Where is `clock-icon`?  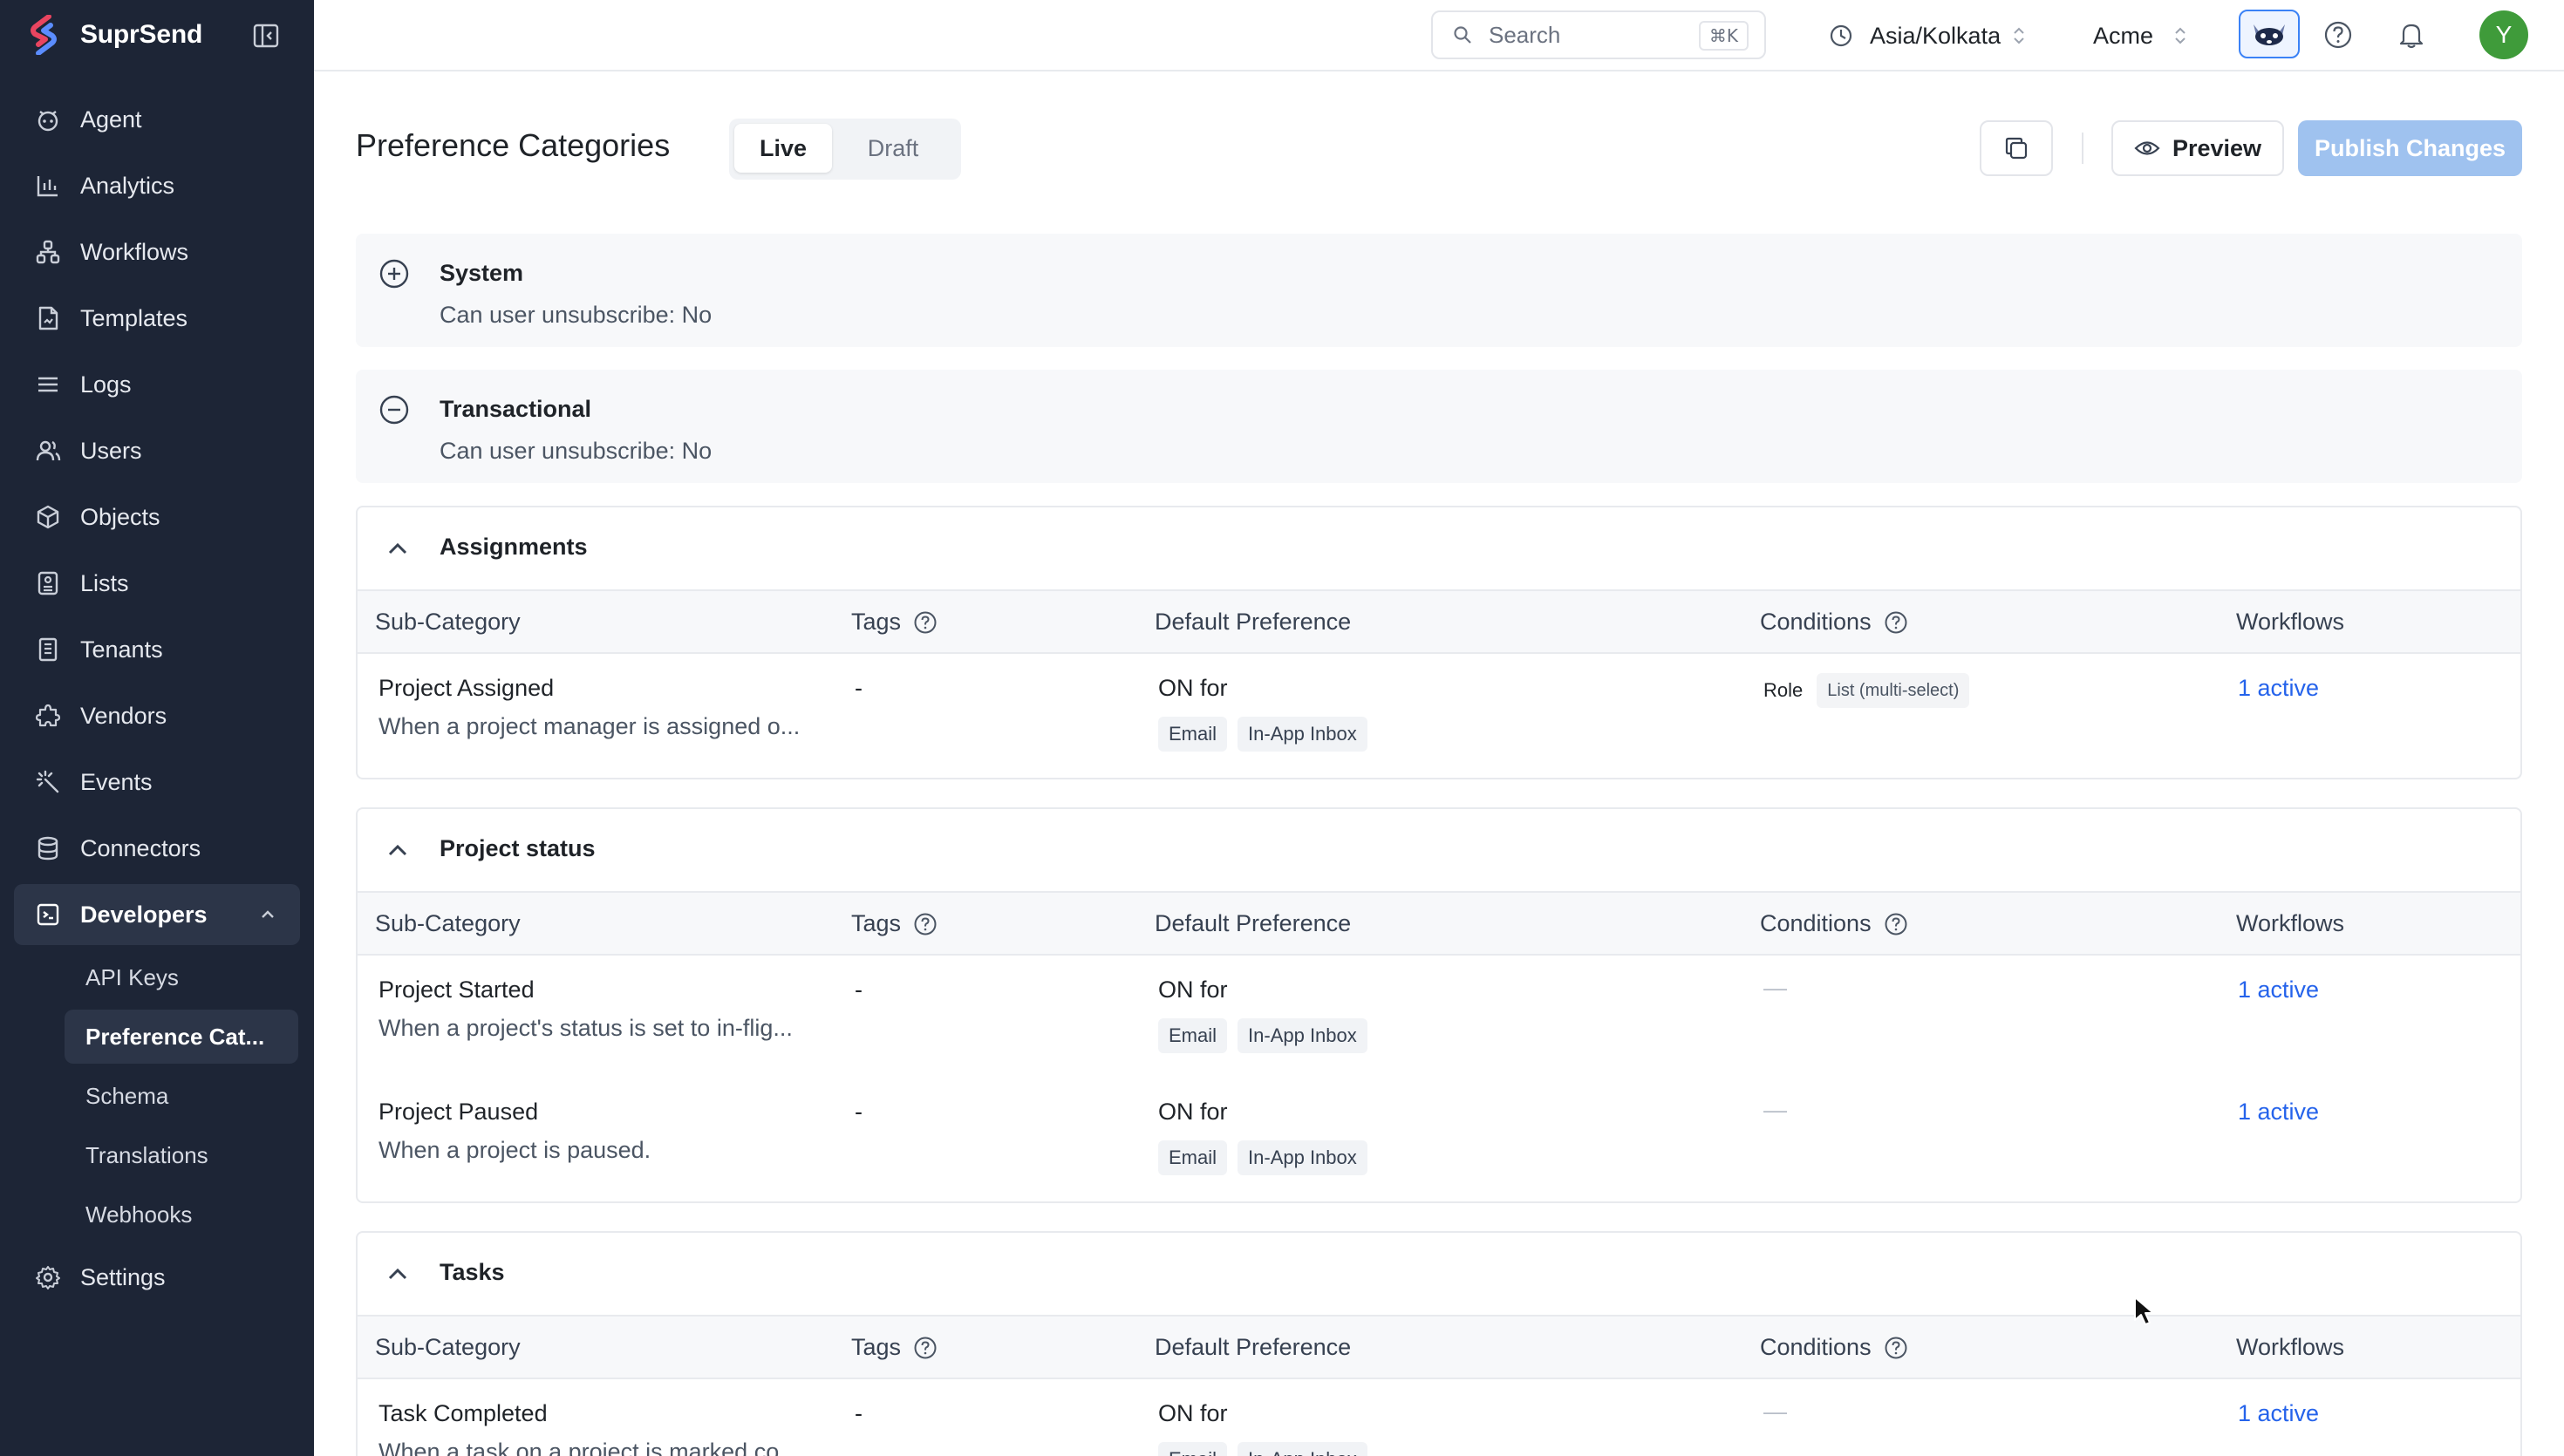
clock-icon is located at coordinates (1841, 35).